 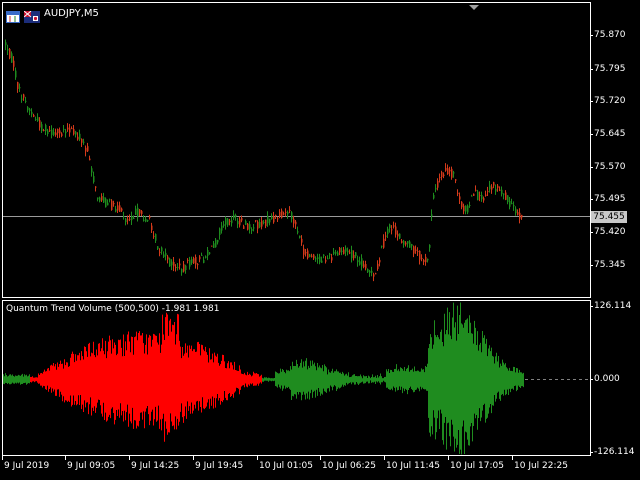 What do you see at coordinates (286, 466) in the screenshot?
I see `time-axis-label: 10 Jul 01:05` at bounding box center [286, 466].